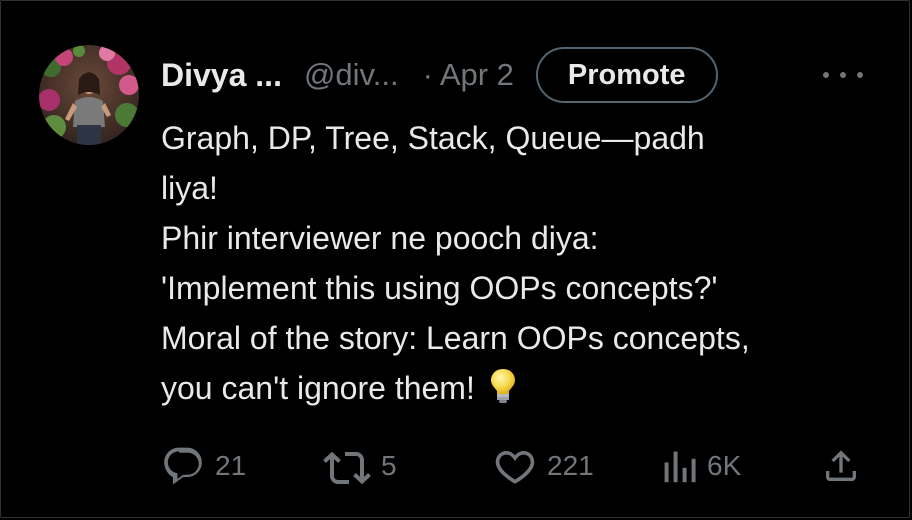 Image resolution: width=912 pixels, height=520 pixels. Describe the element at coordinates (626, 75) in the screenshot. I see `promote-button: Promote` at that location.